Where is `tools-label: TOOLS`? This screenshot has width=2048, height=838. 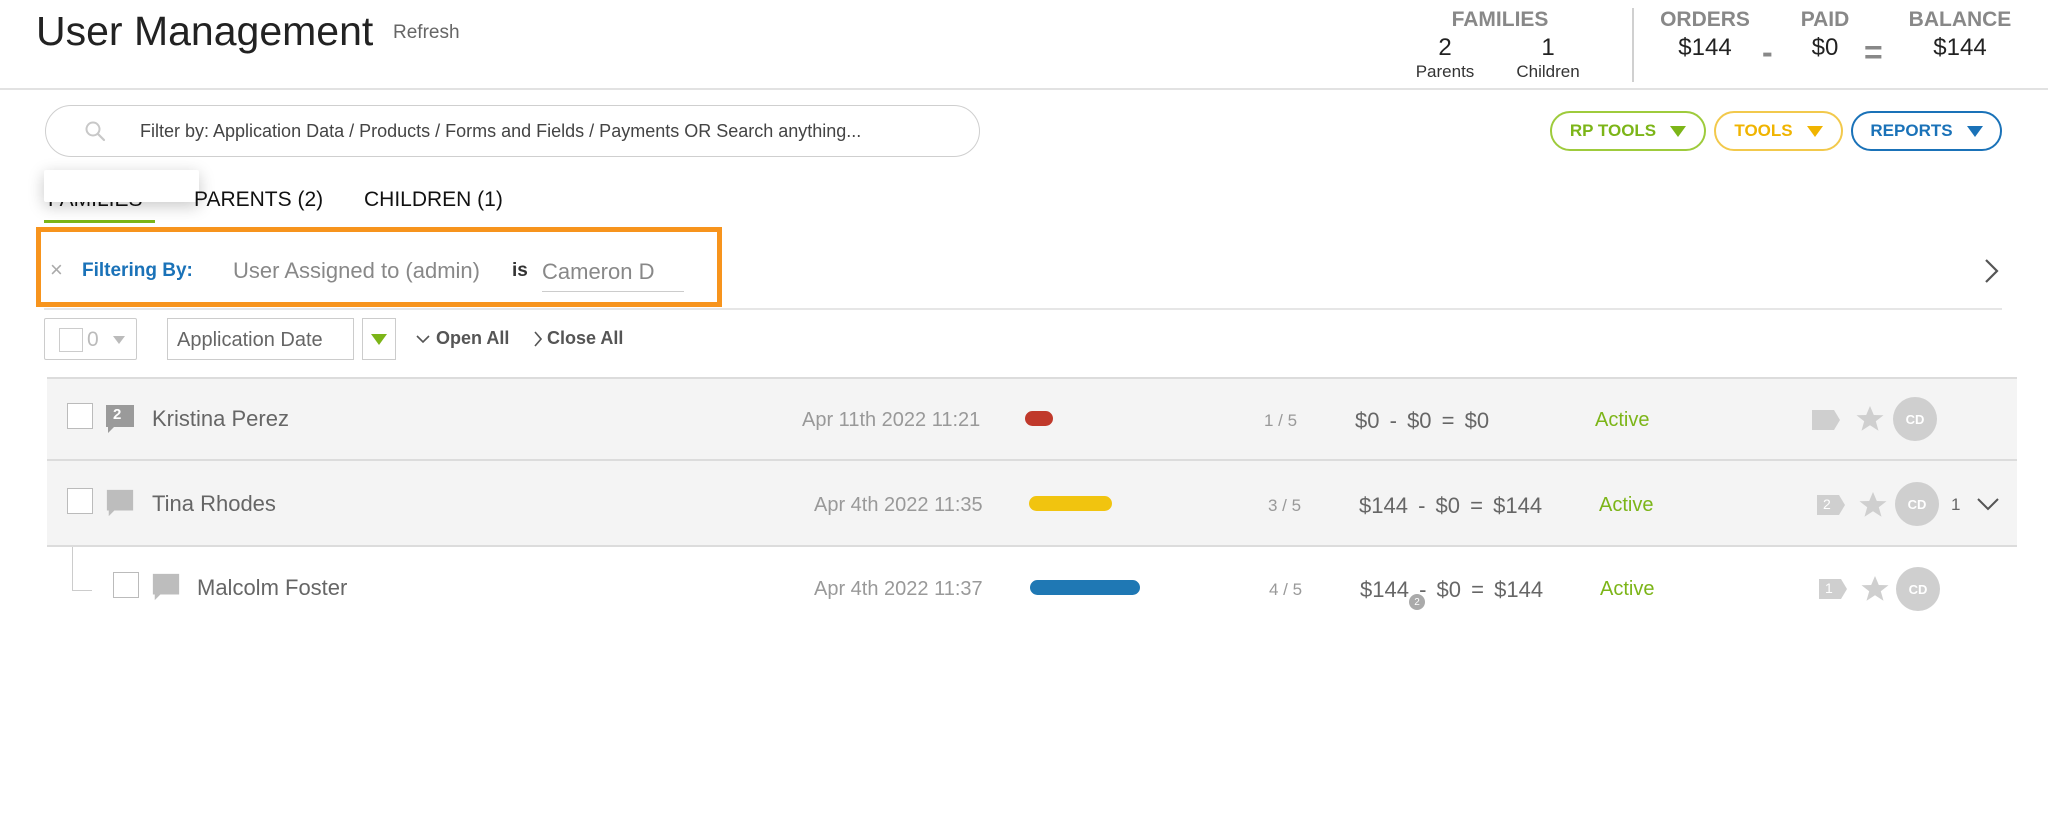
tools-label: TOOLS is located at coordinates (1763, 130).